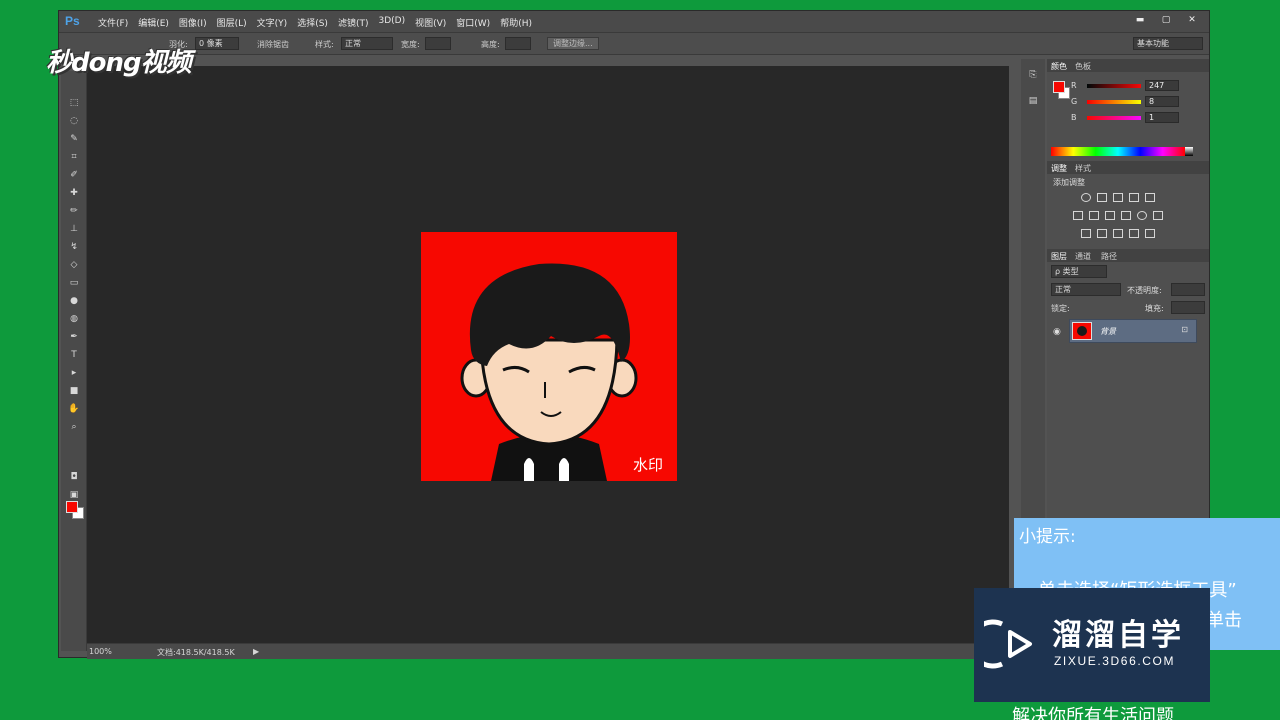 The width and height of the screenshot is (1280, 720). What do you see at coordinates (367, 43) in the screenshot?
I see `style-select: 正常` at bounding box center [367, 43].